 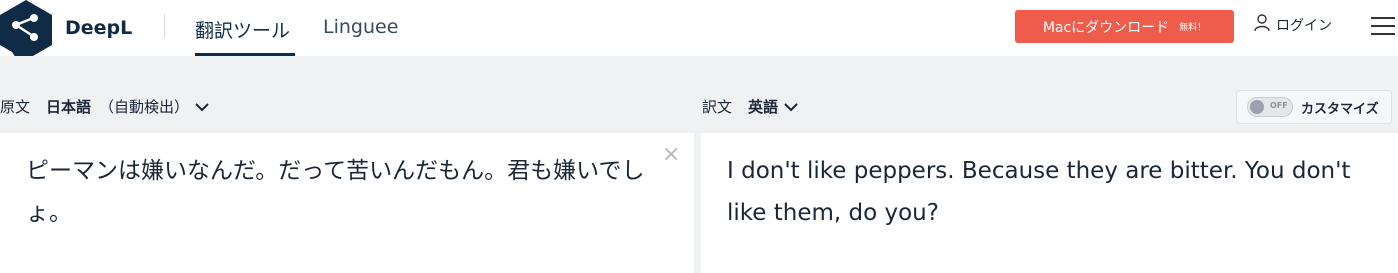 What do you see at coordinates (1262, 25) in the screenshot?
I see `user-icon` at bounding box center [1262, 25].